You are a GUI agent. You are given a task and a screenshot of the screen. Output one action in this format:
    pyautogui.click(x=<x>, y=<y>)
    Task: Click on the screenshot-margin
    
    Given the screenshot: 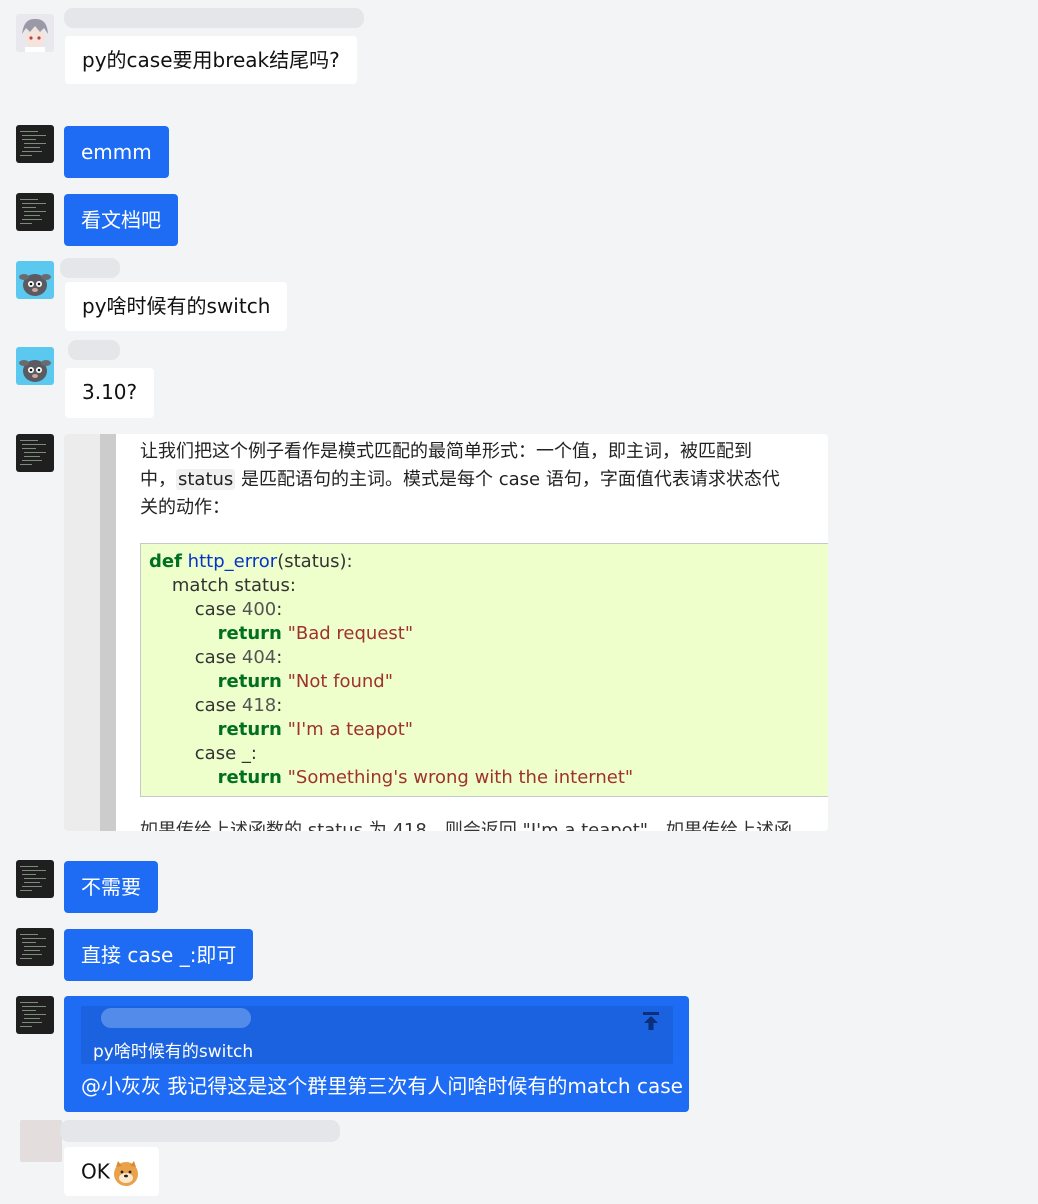 What is the action you would take?
    pyautogui.click(x=82, y=632)
    